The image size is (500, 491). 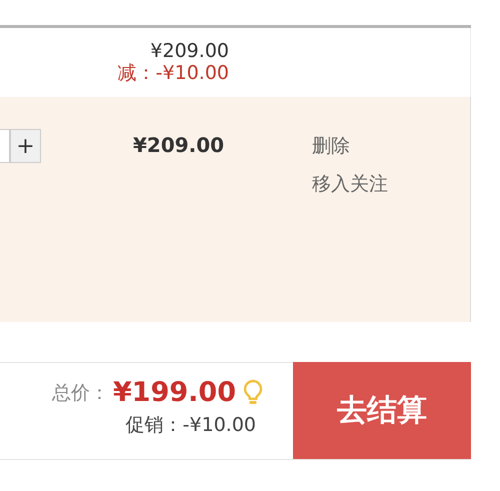 I want to click on checkout-button: 去结算, so click(x=382, y=410).